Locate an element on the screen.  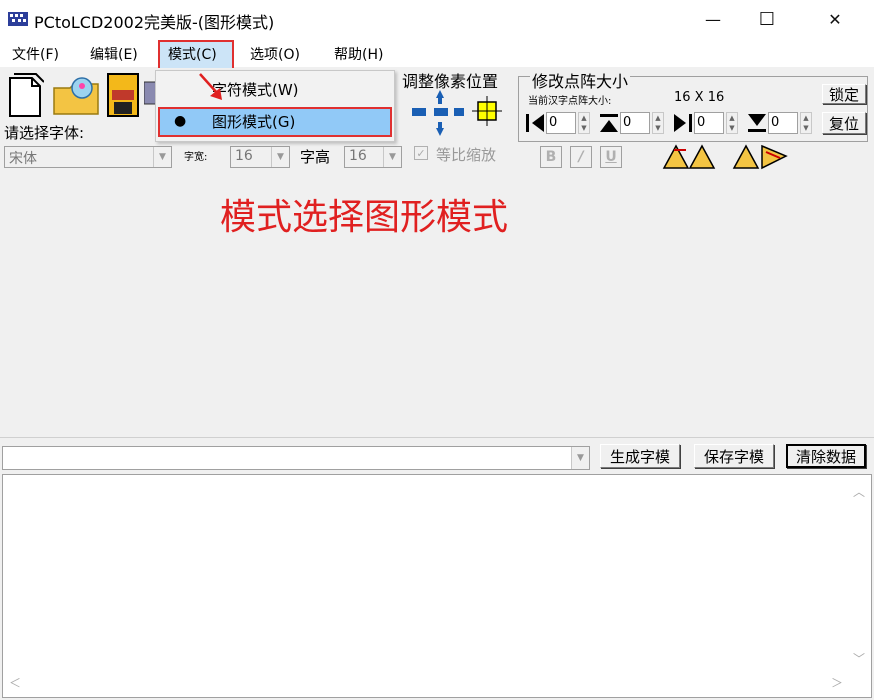
output-select: ▼ is located at coordinates (296, 458).